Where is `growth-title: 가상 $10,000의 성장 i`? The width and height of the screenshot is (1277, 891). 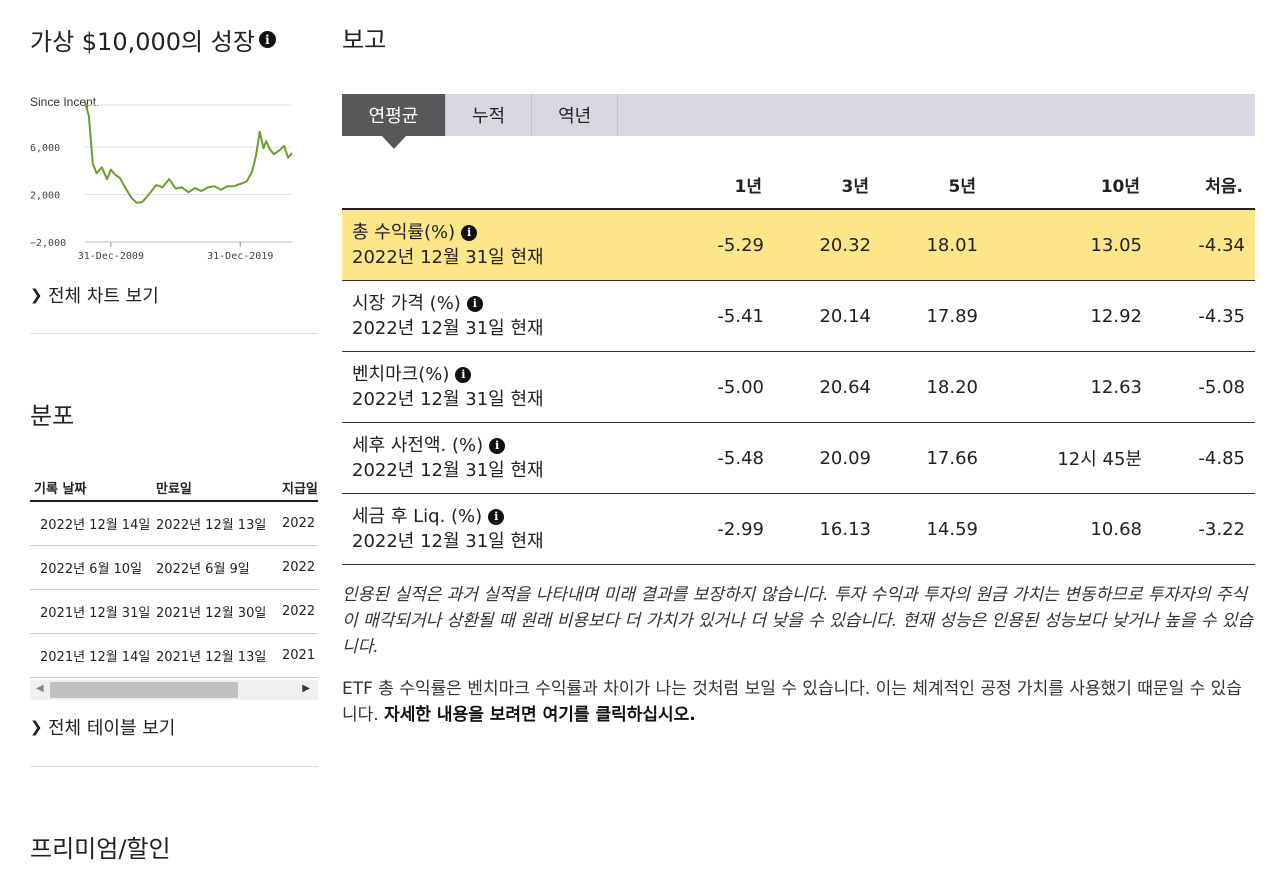 growth-title: 가상 $10,000의 성장 i is located at coordinates (153, 39).